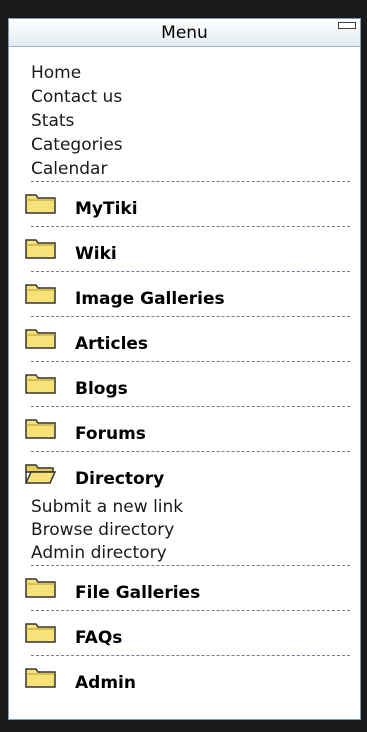 The image size is (367, 732). I want to click on menu-section-image-galleries: Image Galleries, so click(184, 294).